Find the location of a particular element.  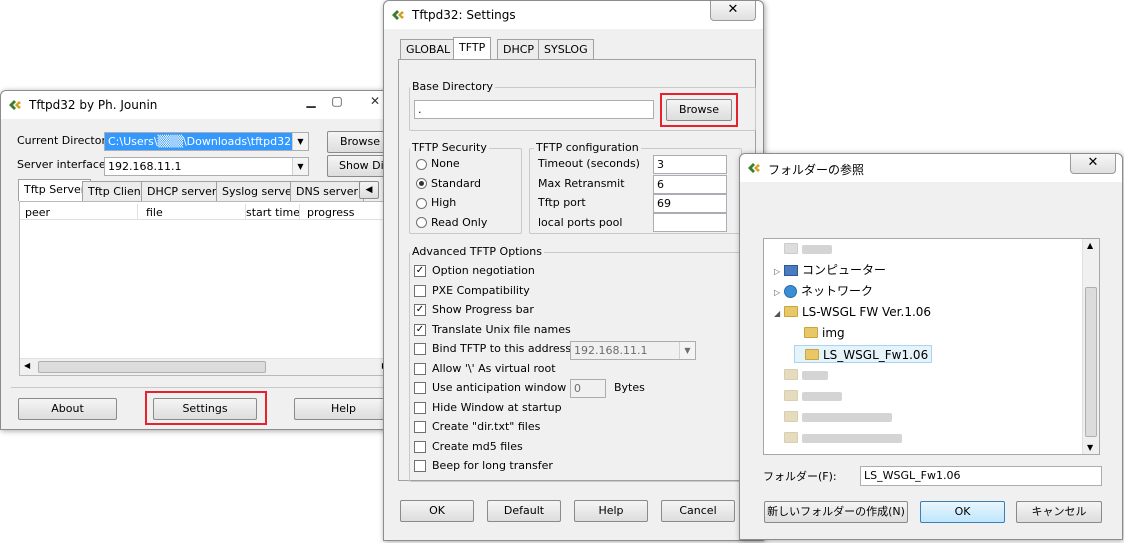

chk-hide-window-label: Hide Window at startup is located at coordinates (497, 407).